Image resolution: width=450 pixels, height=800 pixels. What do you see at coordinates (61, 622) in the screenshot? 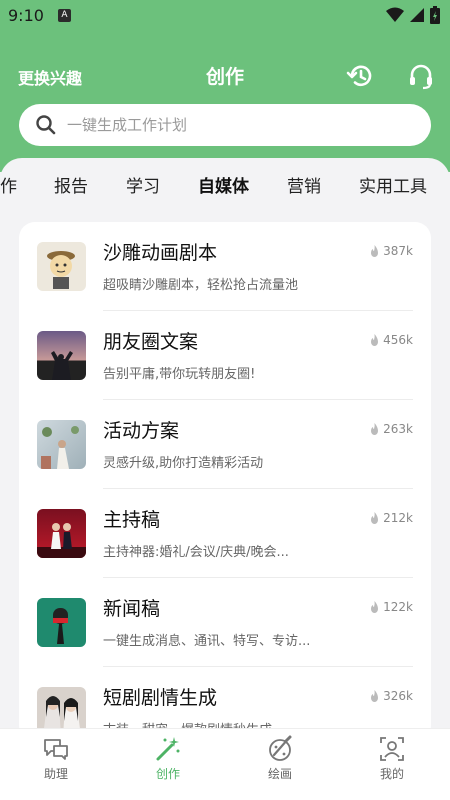
I see `thumbnail-microphone` at bounding box center [61, 622].